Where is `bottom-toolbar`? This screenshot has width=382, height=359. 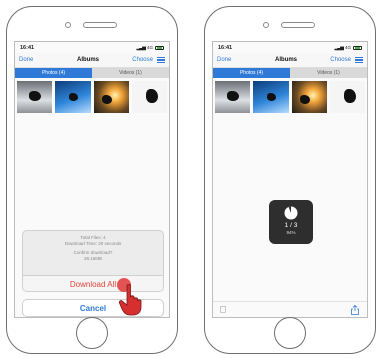 bottom-toolbar is located at coordinates (290, 309).